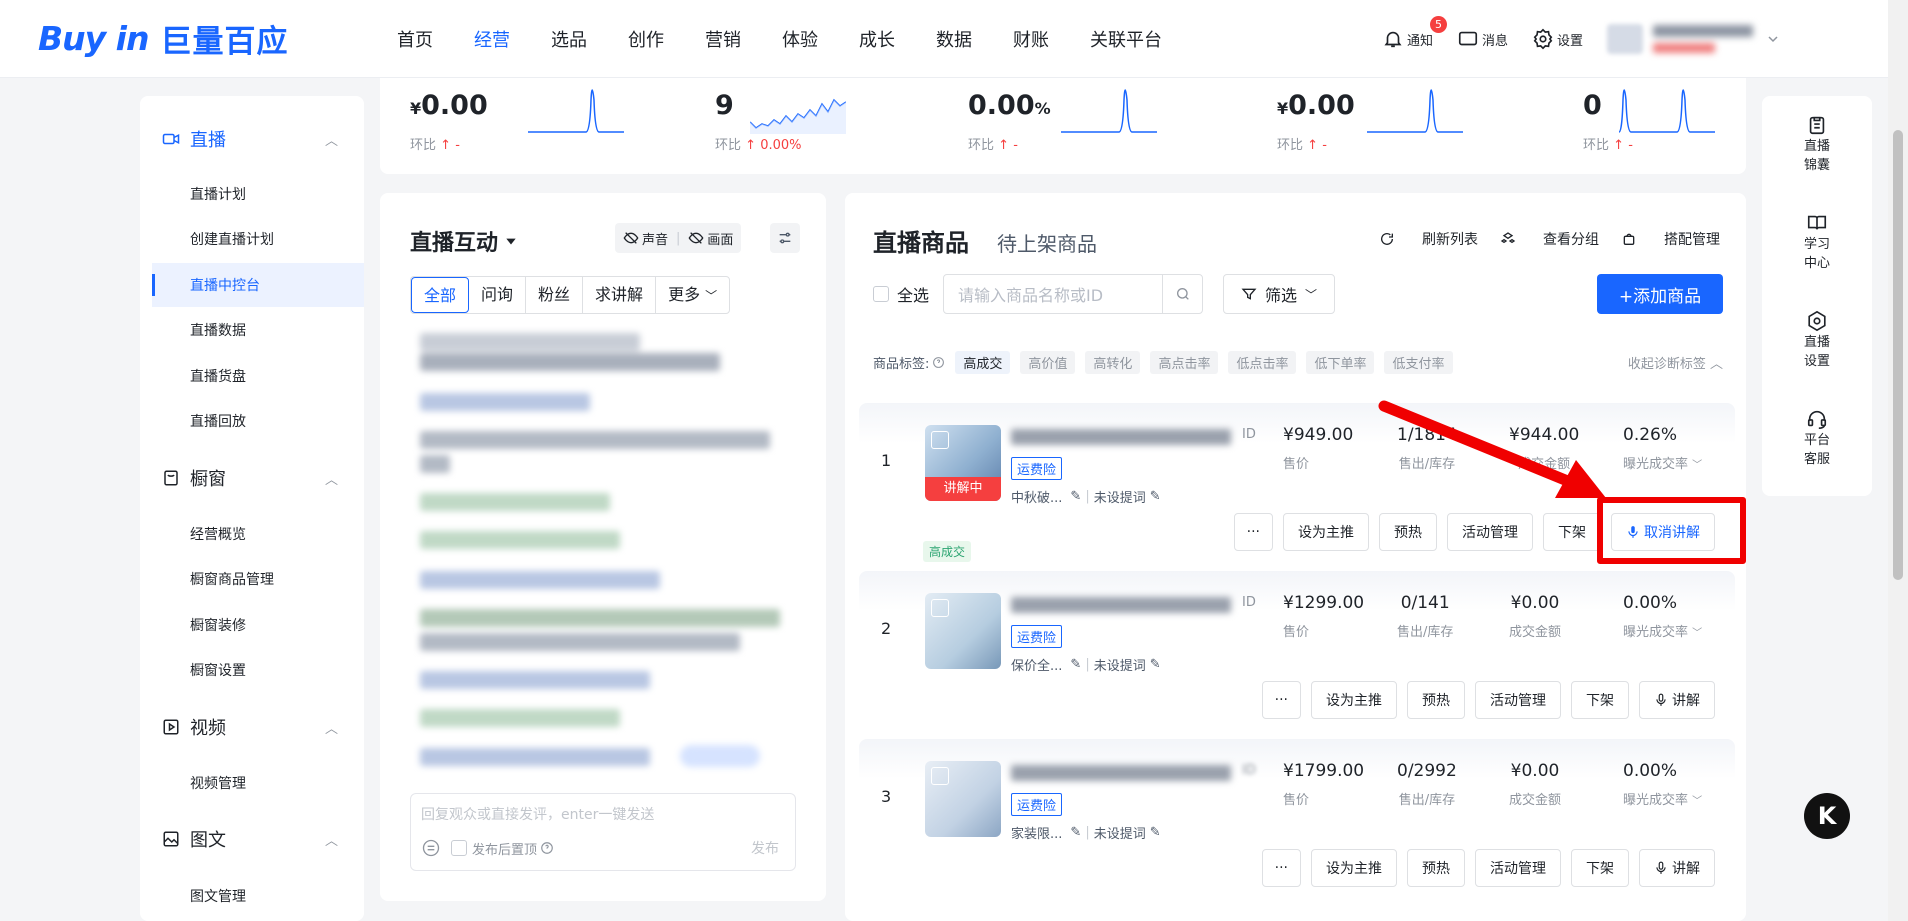 The image size is (1908, 921). Describe the element at coordinates (983, 362) in the screenshot. I see `tag-high-deal: 高成交` at that location.